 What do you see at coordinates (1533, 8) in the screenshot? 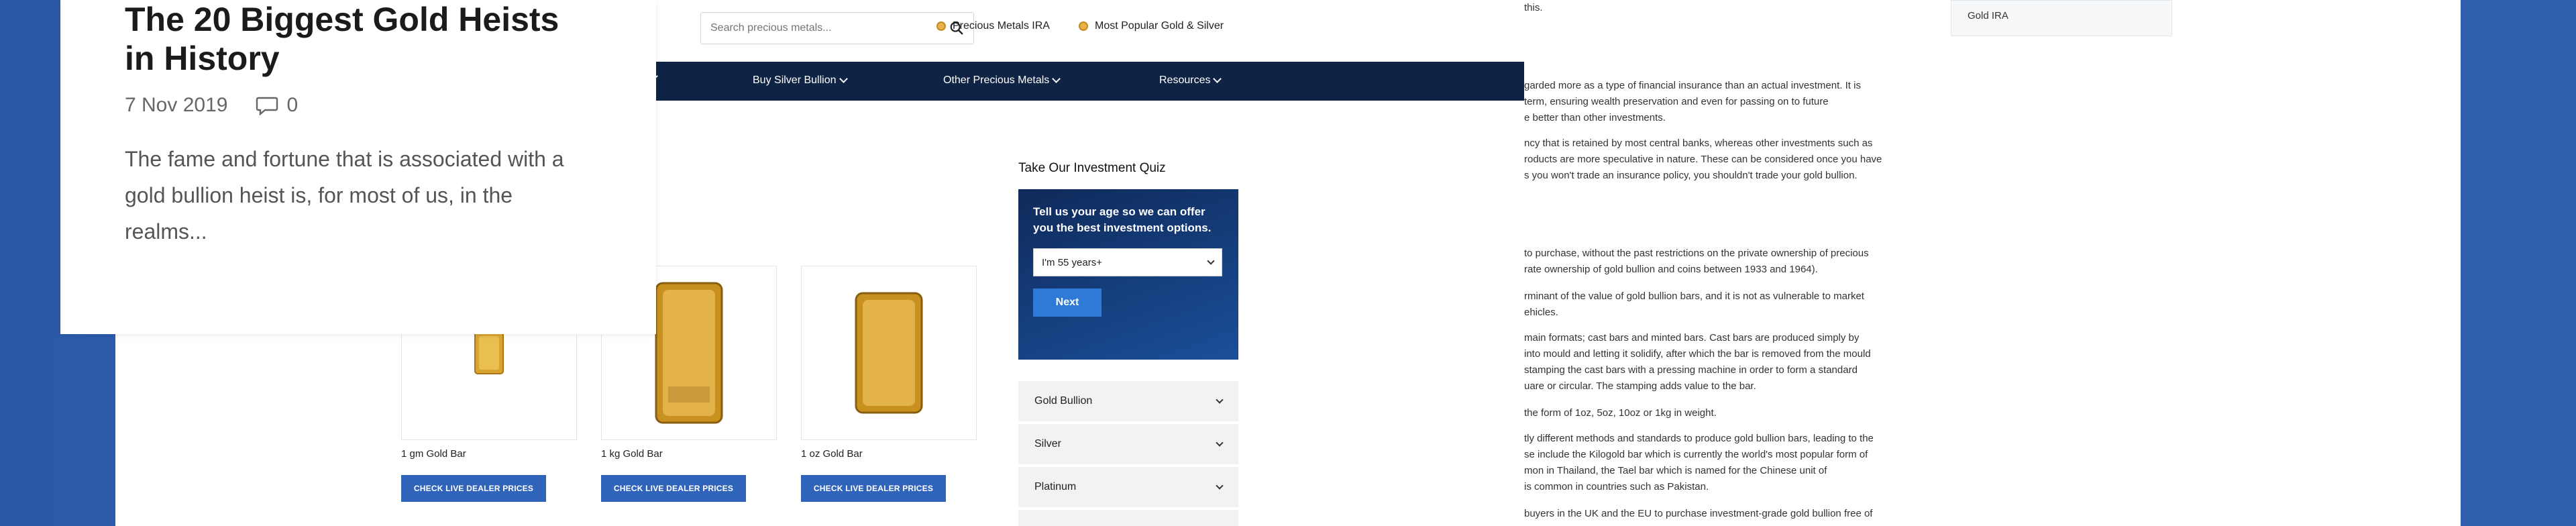
I see `text-line: this.` at bounding box center [1533, 8].